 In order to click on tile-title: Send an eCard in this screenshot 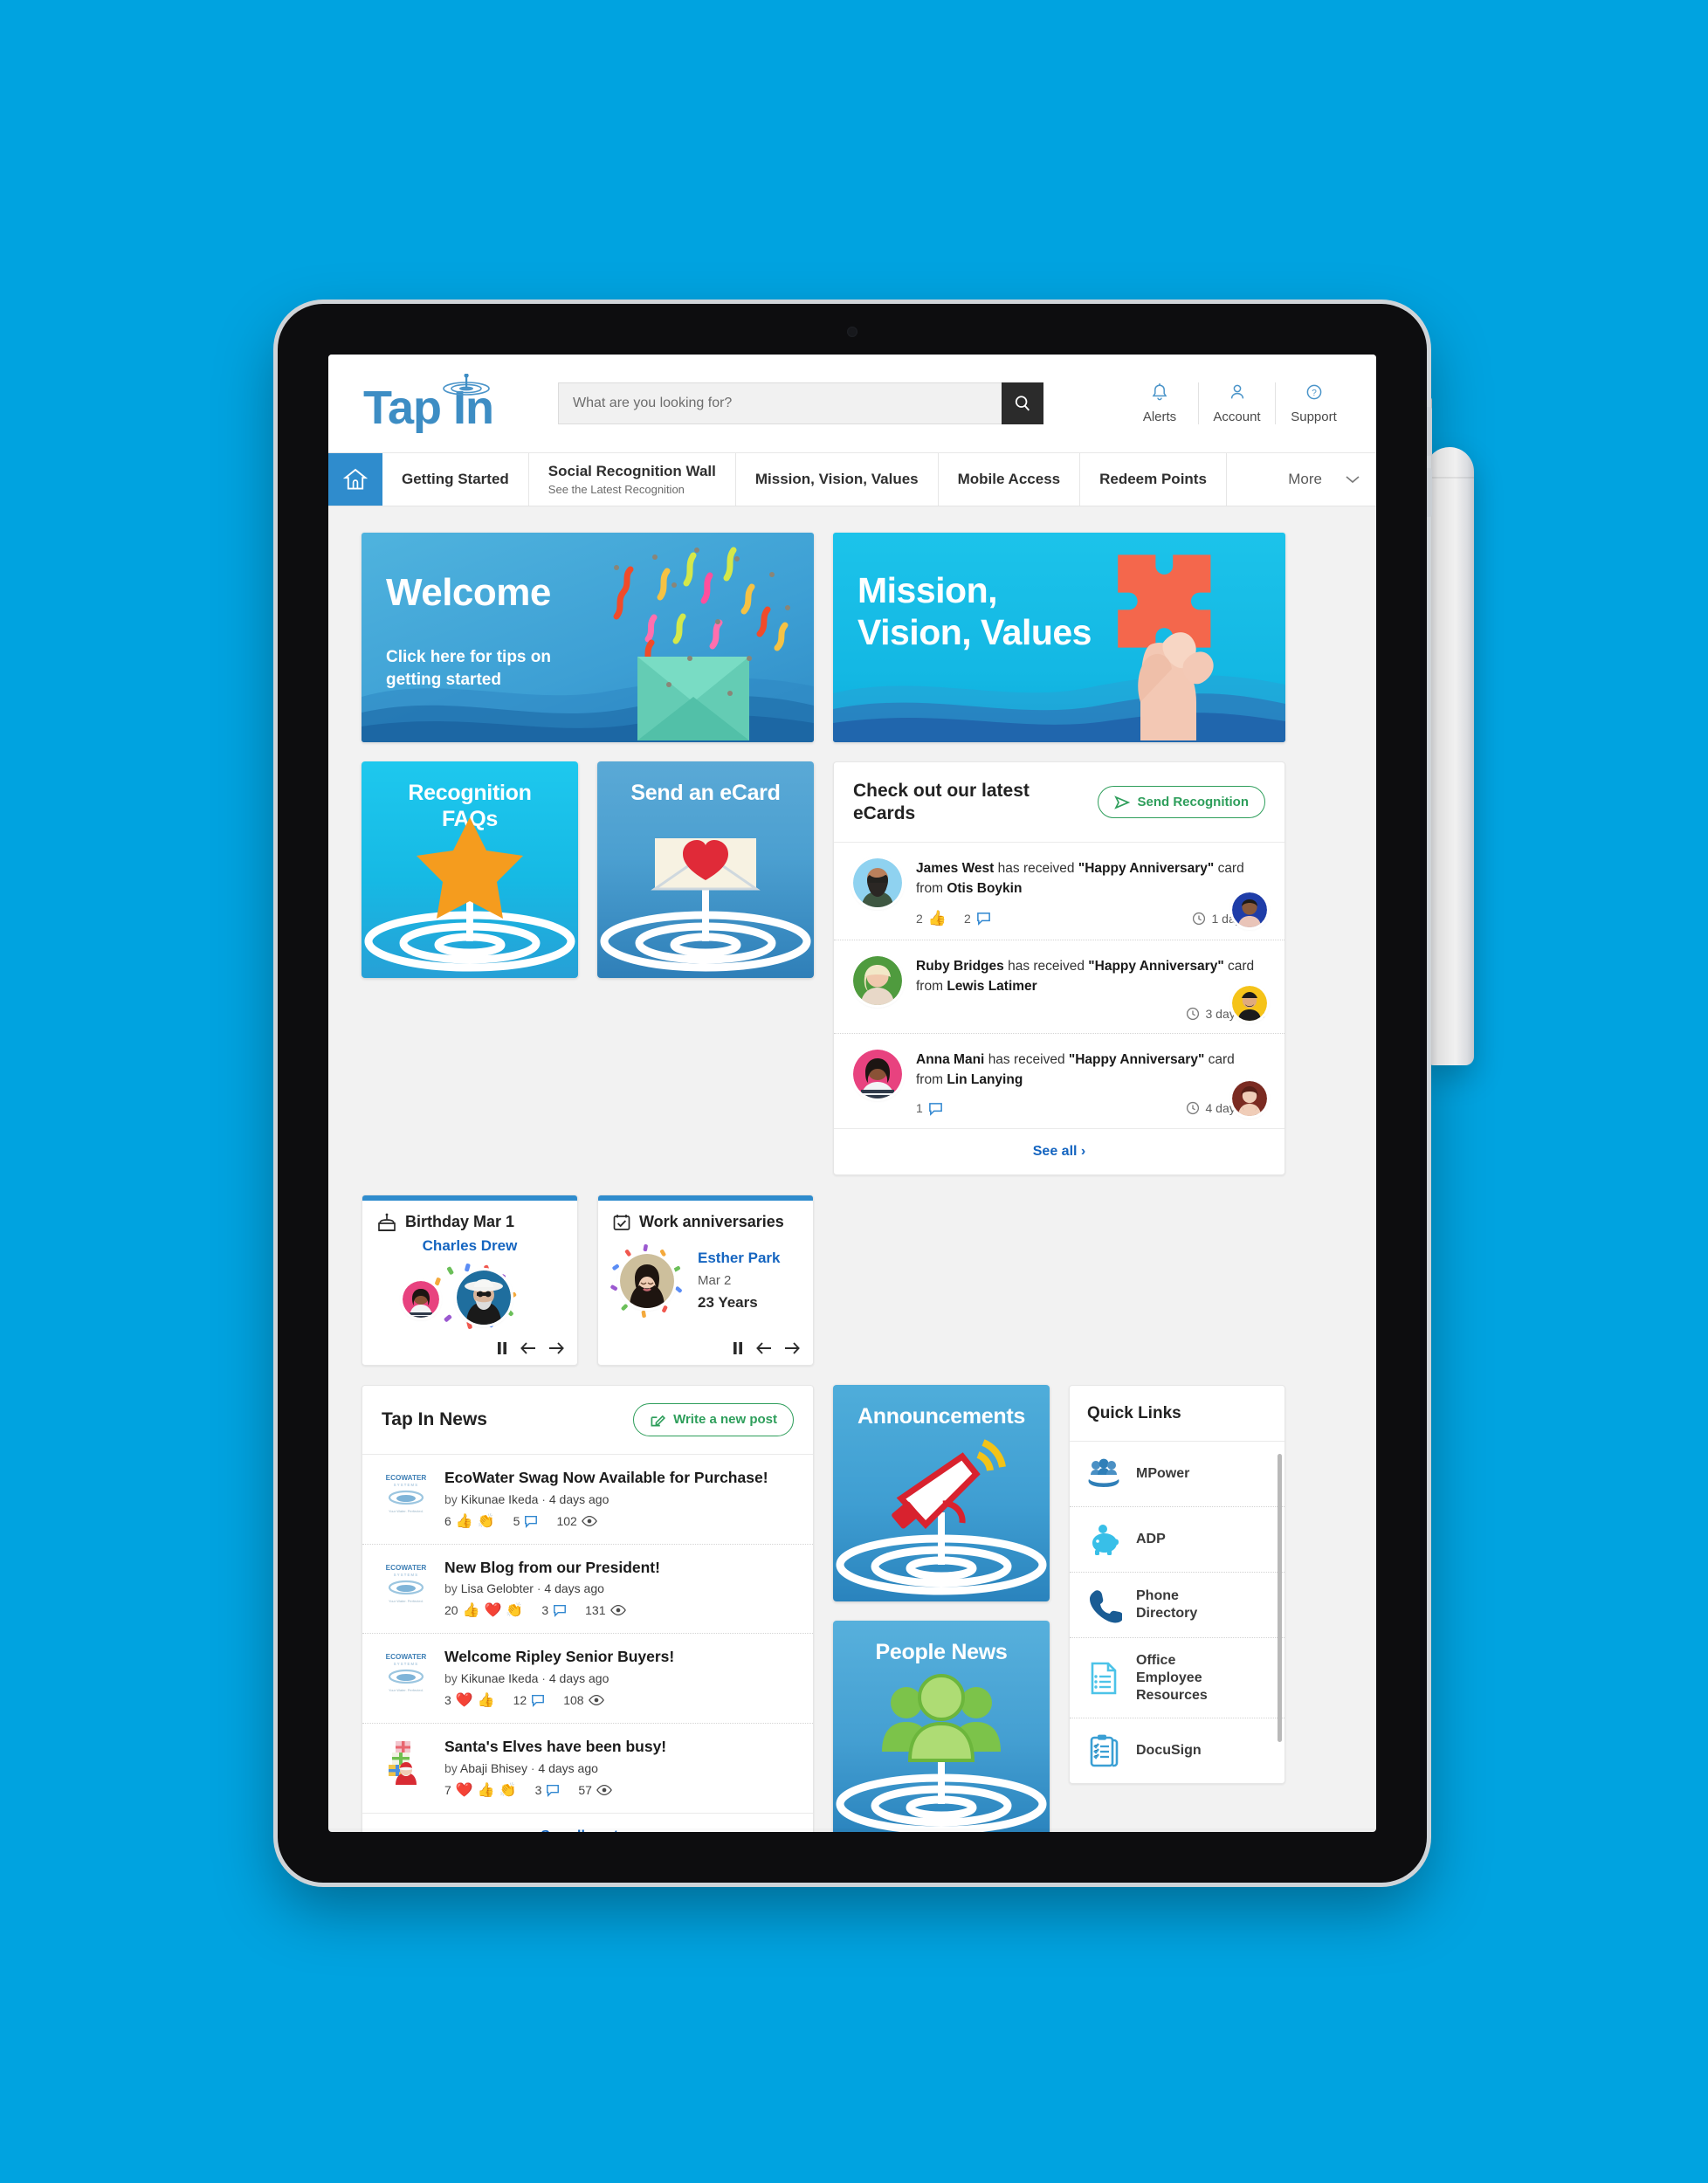, I will do `click(705, 793)`.